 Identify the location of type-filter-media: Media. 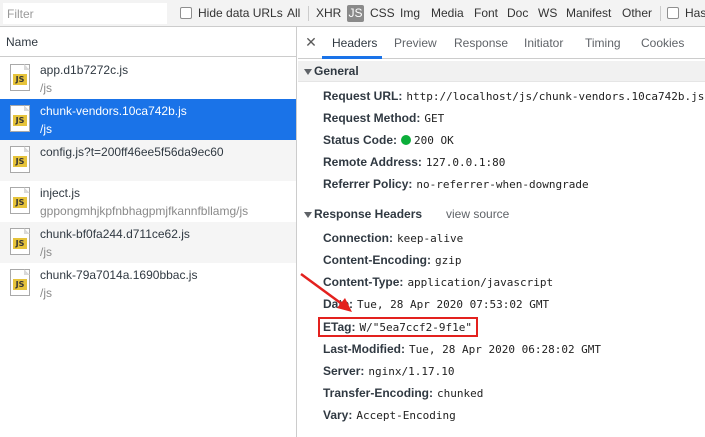
(447, 13).